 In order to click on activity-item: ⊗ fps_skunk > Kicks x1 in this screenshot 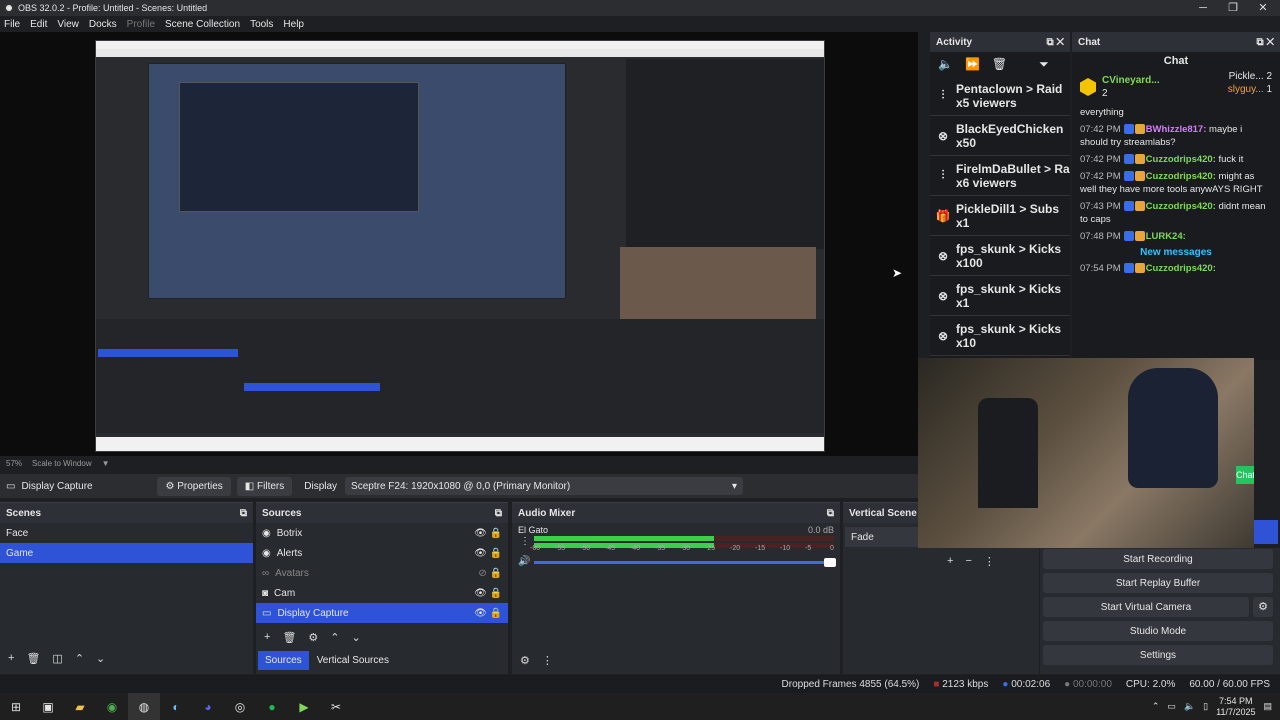, I will do `click(1000, 296)`.